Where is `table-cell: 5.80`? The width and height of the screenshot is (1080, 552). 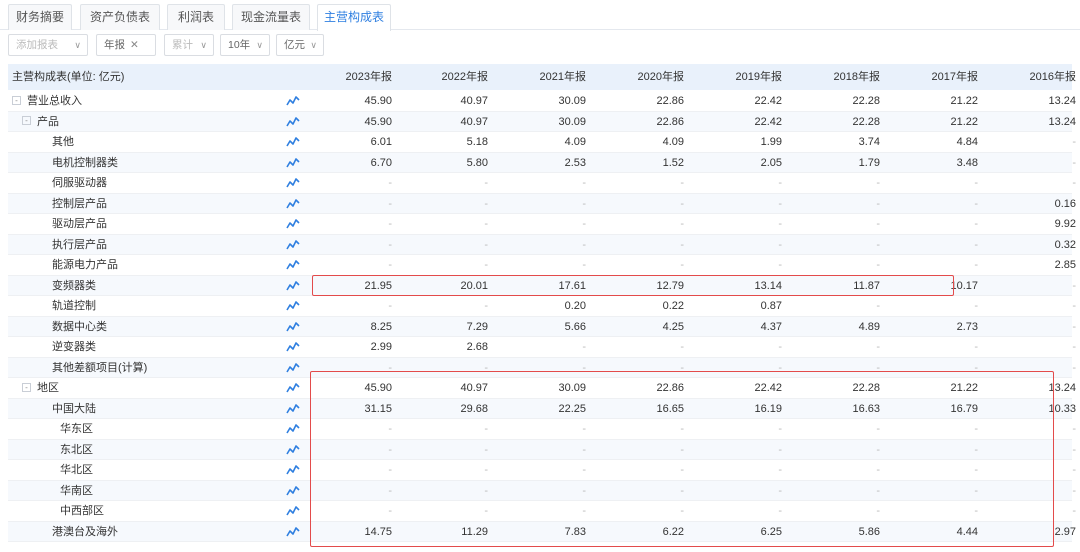 table-cell: 5.80 is located at coordinates (477, 162).